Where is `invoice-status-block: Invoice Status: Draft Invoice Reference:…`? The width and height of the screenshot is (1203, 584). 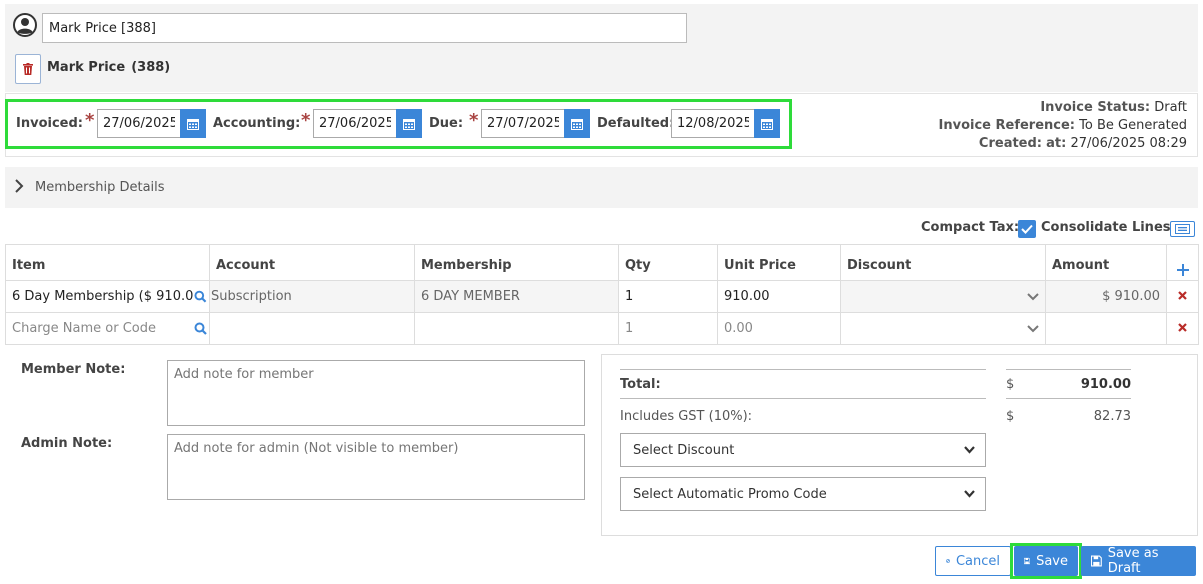
invoice-status-block: Invoice Status: Draft Invoice Reference:… is located at coordinates (1063, 126).